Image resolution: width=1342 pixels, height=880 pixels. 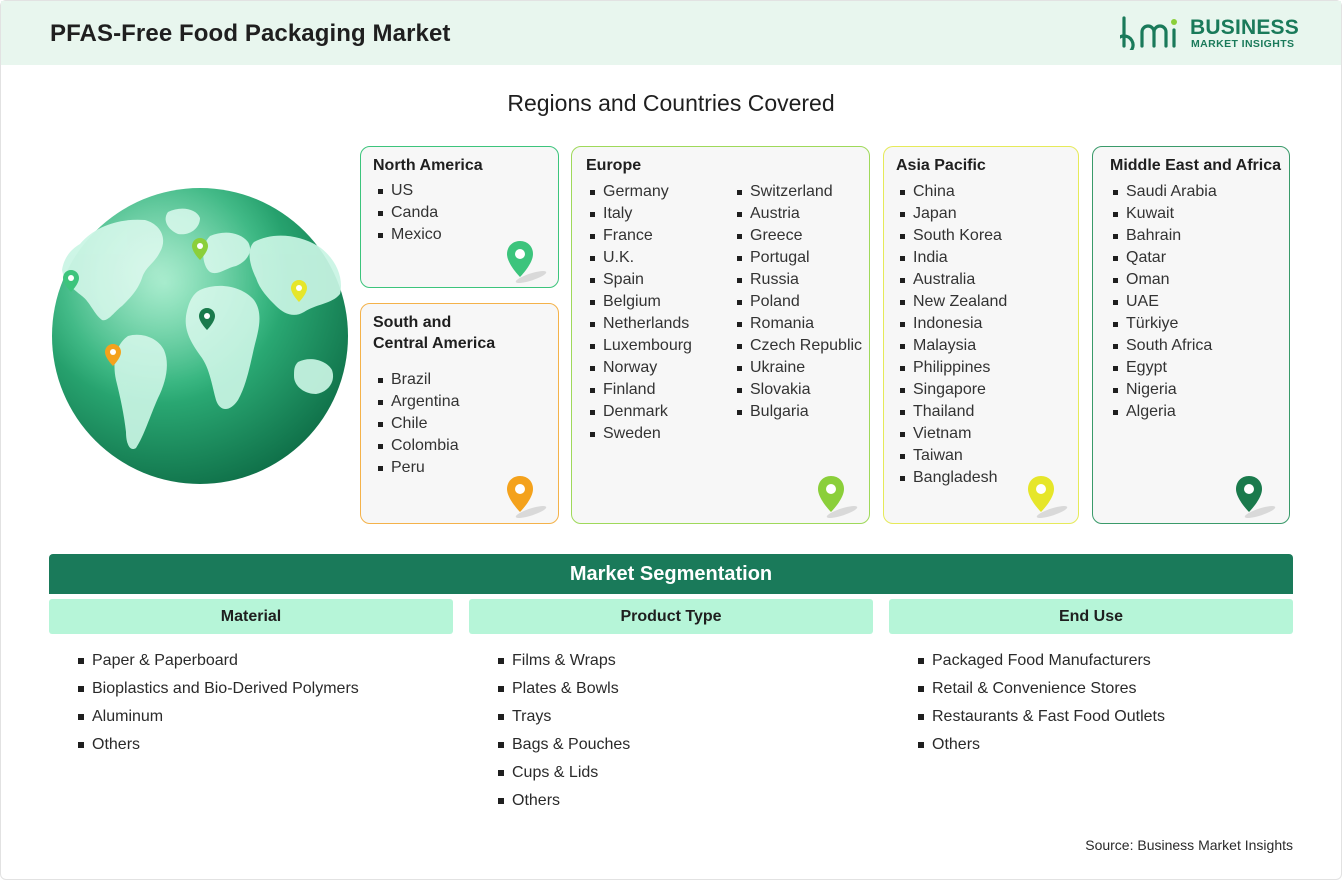 I want to click on list-item: Norway, so click(x=639, y=368).